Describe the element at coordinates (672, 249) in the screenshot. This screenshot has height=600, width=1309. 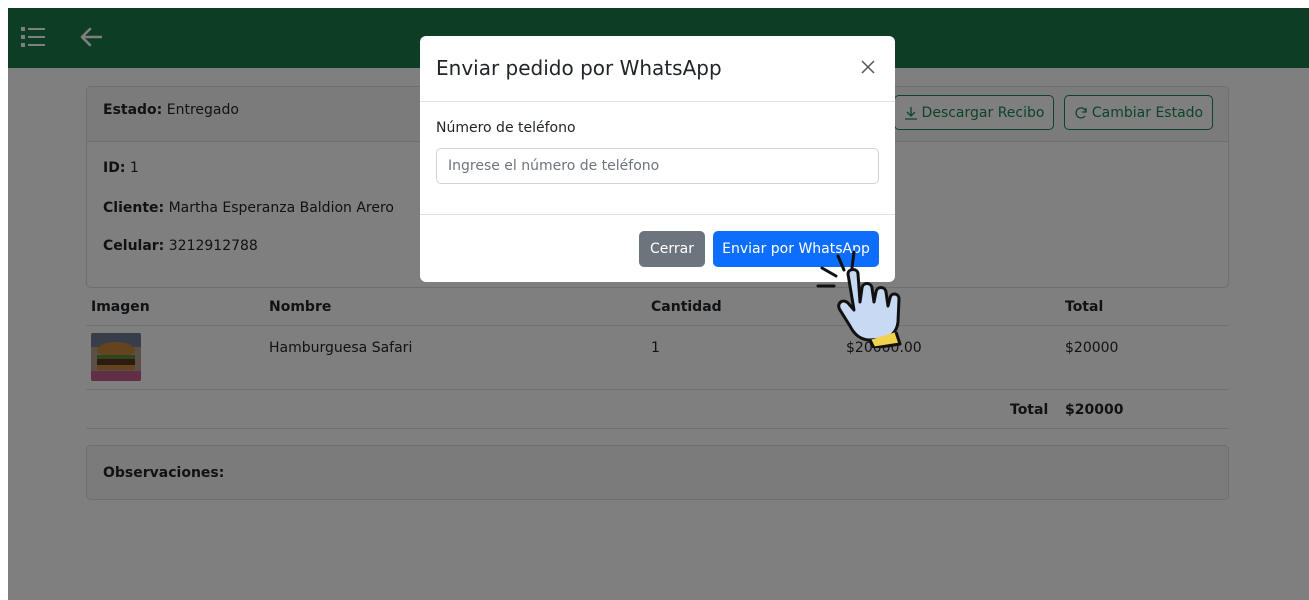
I see `close-button: Cerrar` at that location.